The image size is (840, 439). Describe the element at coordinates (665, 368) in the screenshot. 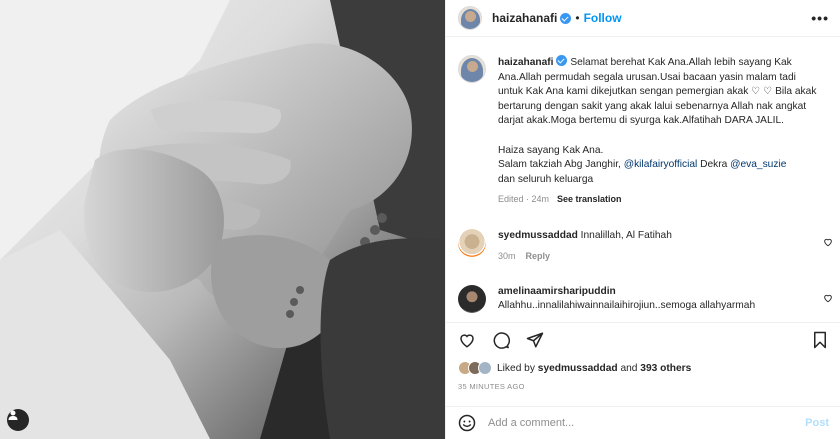

I see `likes-others-link: 393 others` at that location.